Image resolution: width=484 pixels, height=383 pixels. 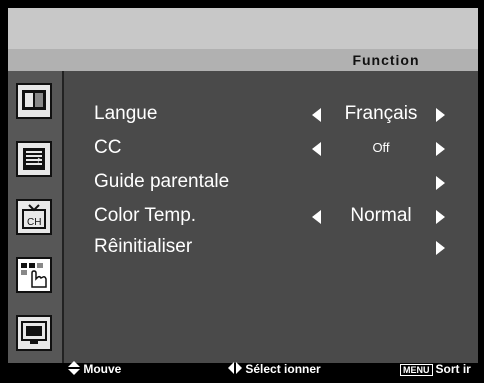 I want to click on menu-row-guide-parentale: Guide parentale, so click(x=271, y=182).